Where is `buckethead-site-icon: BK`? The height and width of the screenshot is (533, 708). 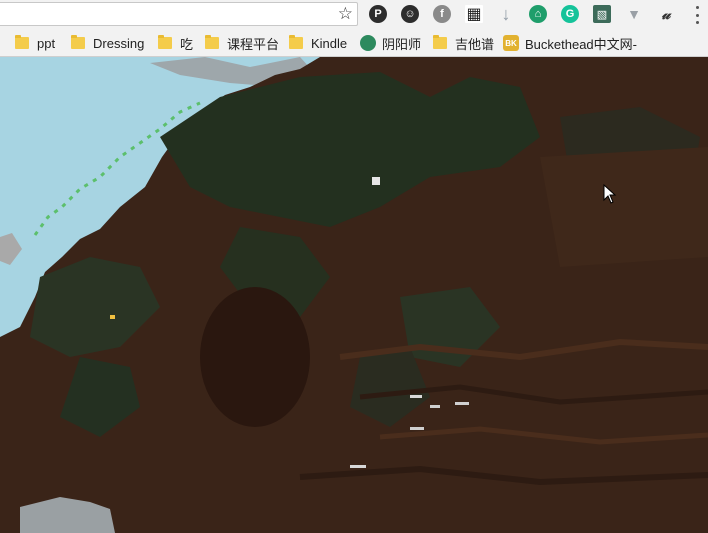 buckethead-site-icon: BK is located at coordinates (511, 43).